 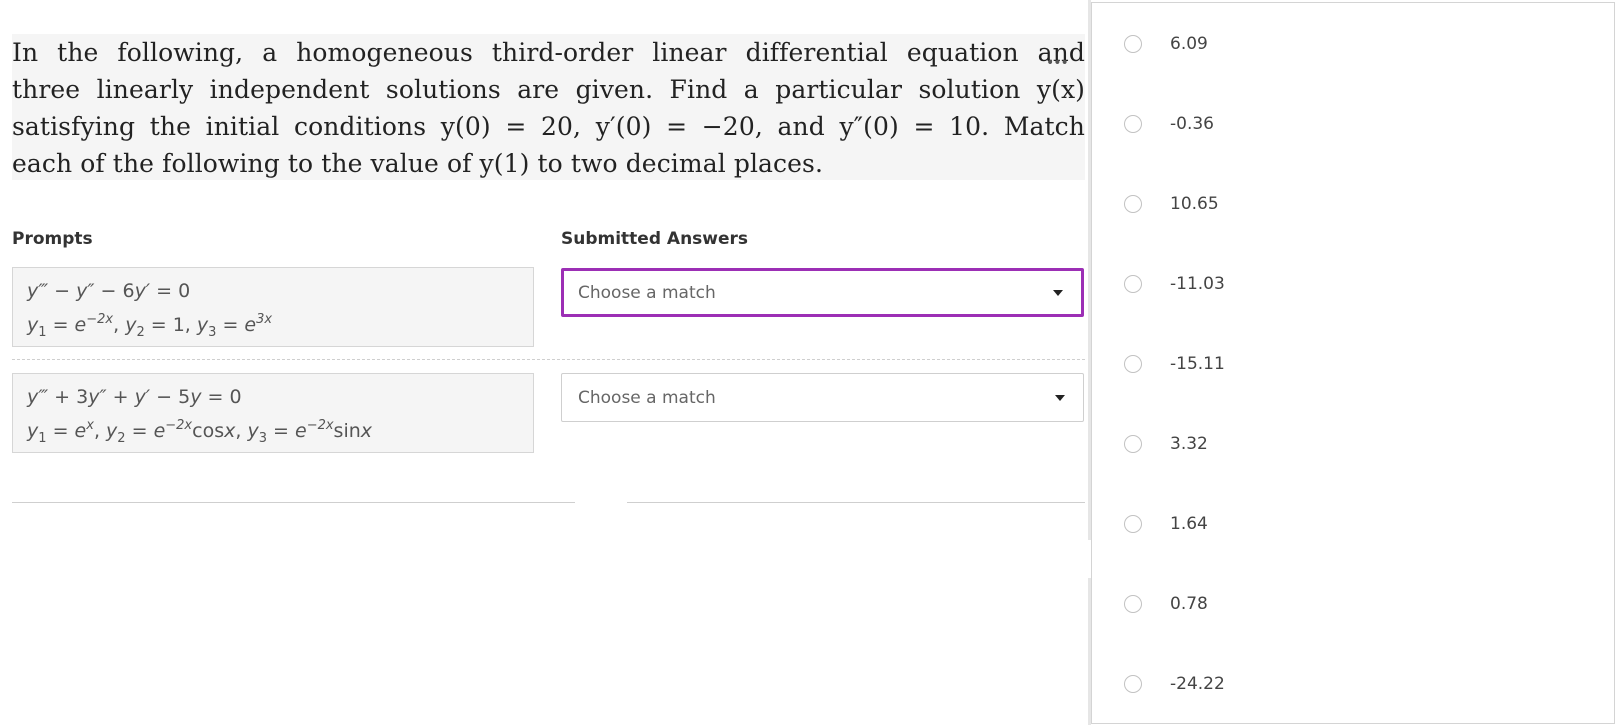 I want to click on dropdown-option-label: -24.22, so click(x=1197, y=684).